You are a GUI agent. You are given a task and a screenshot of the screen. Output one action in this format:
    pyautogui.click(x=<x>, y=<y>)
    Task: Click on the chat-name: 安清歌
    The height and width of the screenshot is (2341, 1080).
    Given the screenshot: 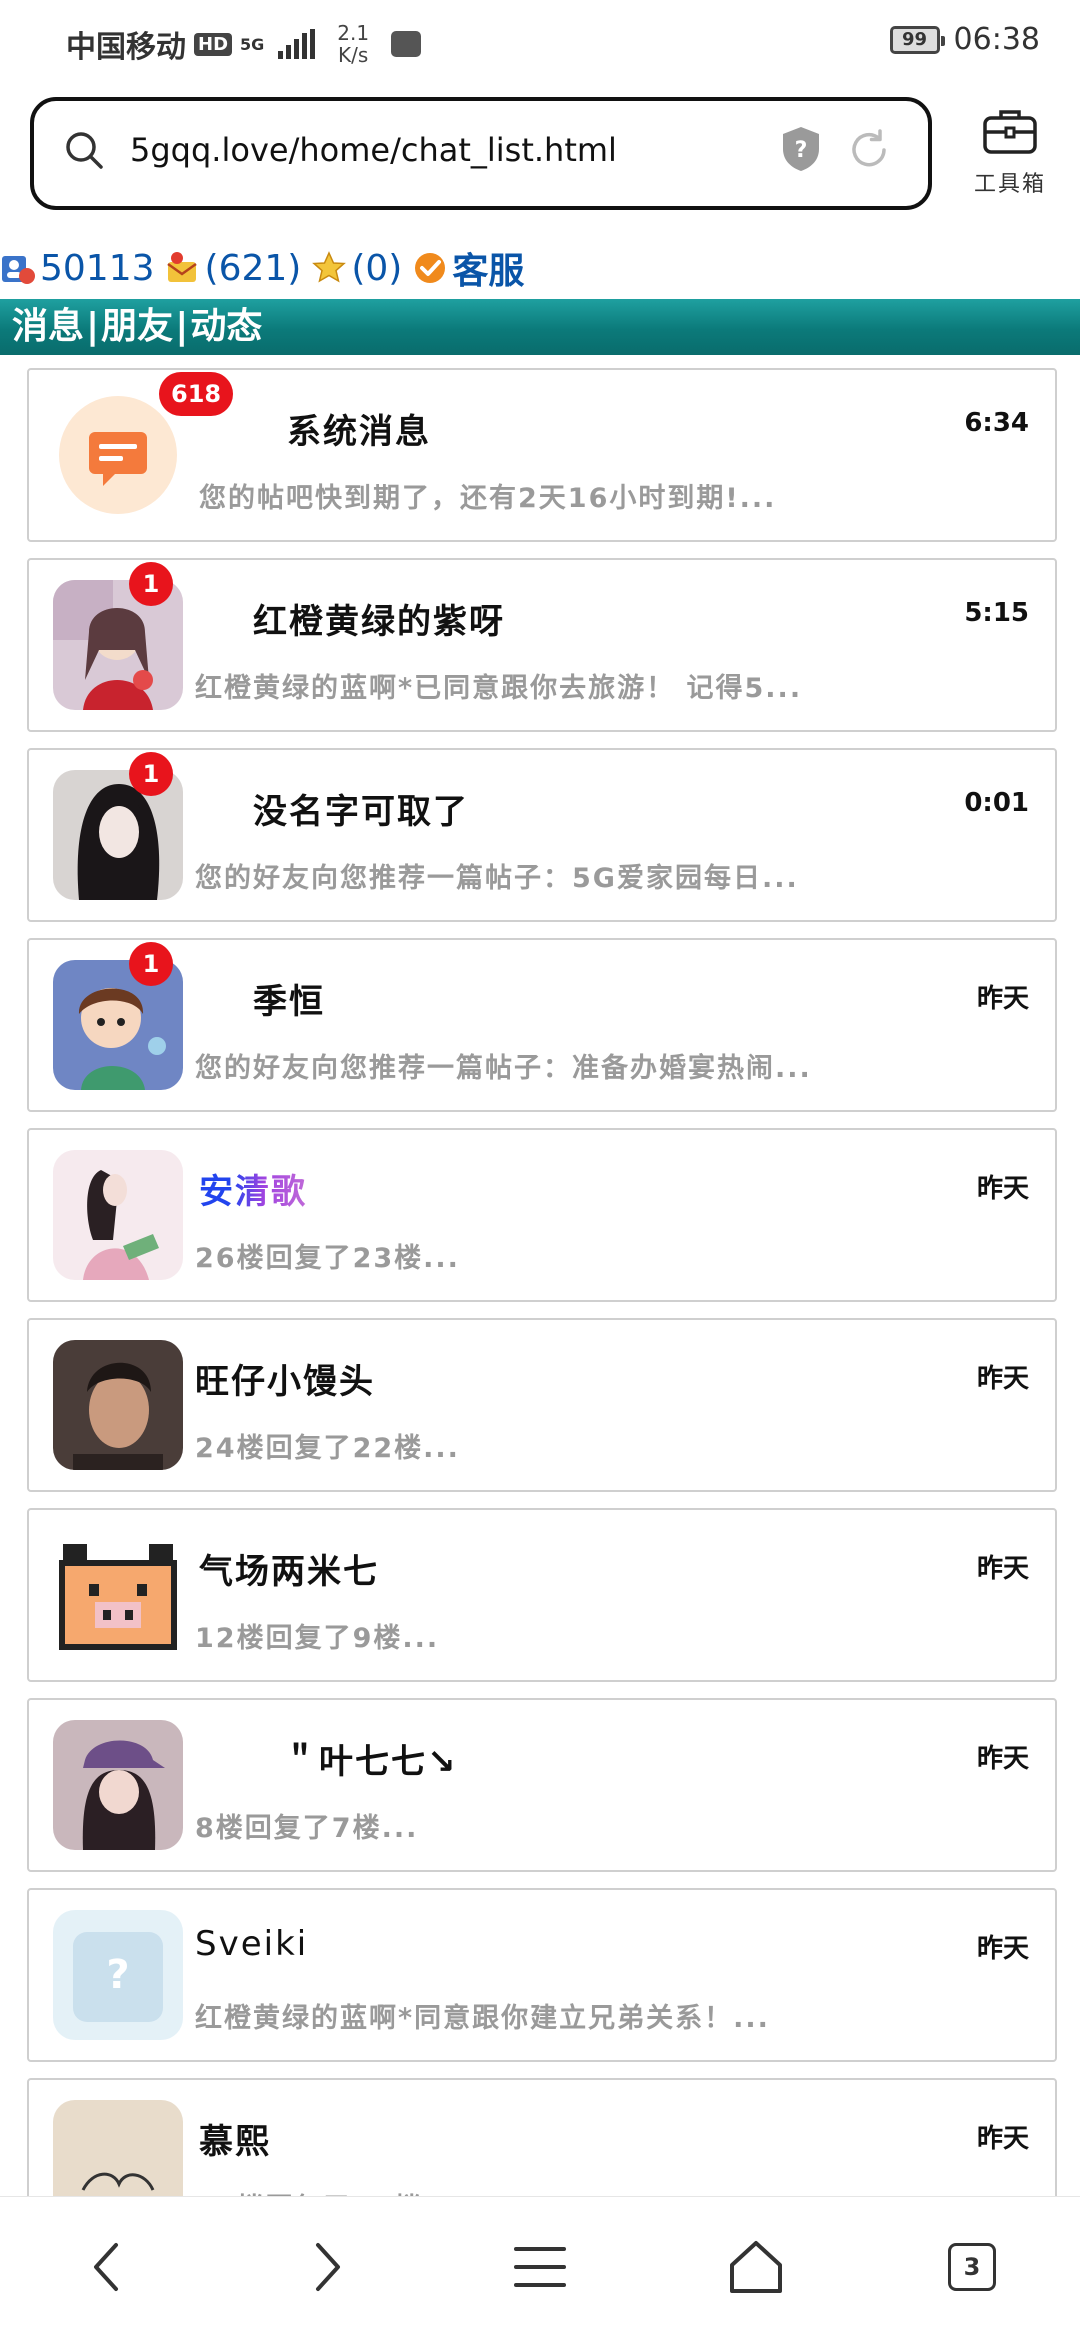 What is the action you would take?
    pyautogui.click(x=253, y=1188)
    